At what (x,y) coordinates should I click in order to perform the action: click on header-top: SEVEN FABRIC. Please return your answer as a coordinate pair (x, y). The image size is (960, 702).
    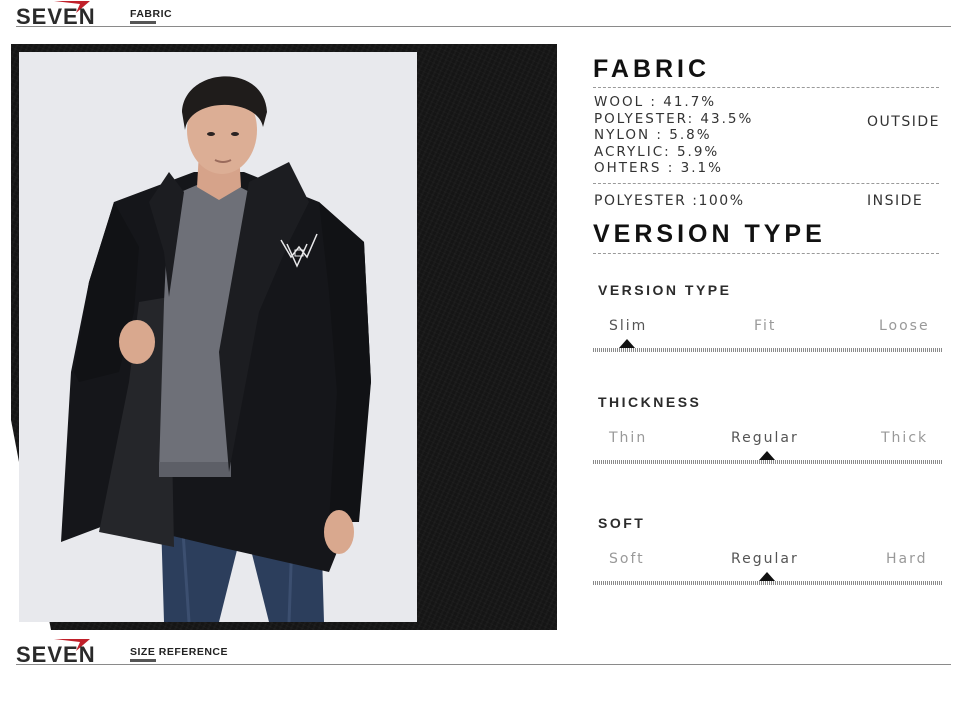
    Looking at the image, I should click on (483, 15).